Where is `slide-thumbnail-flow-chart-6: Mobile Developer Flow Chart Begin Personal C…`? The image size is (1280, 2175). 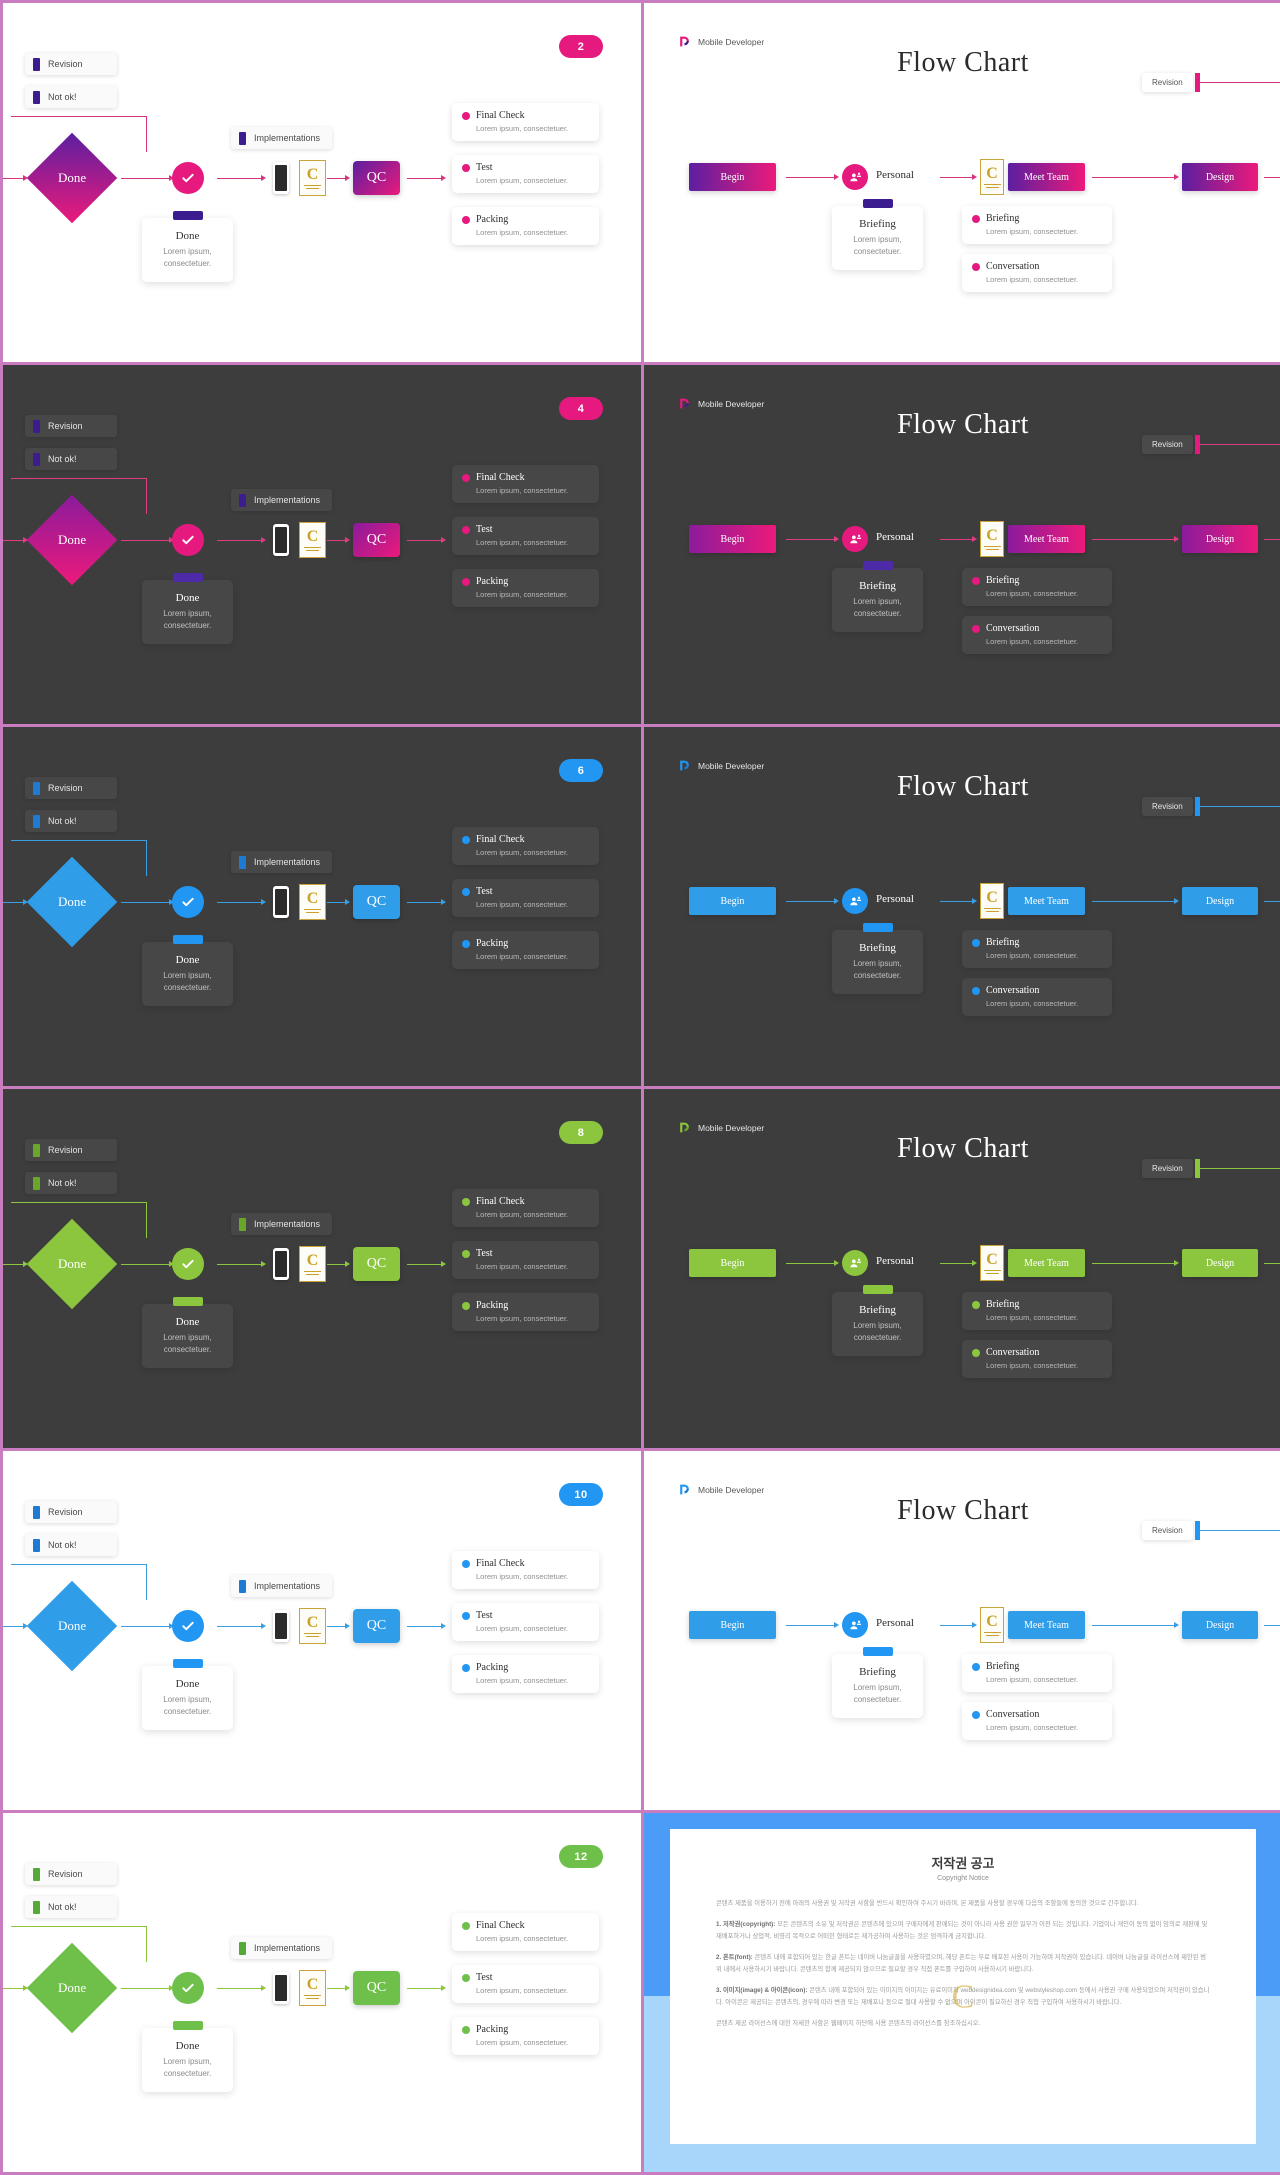 slide-thumbnail-flow-chart-6: Mobile Developer Flow Chart Begin Personal C… is located at coordinates (962, 906).